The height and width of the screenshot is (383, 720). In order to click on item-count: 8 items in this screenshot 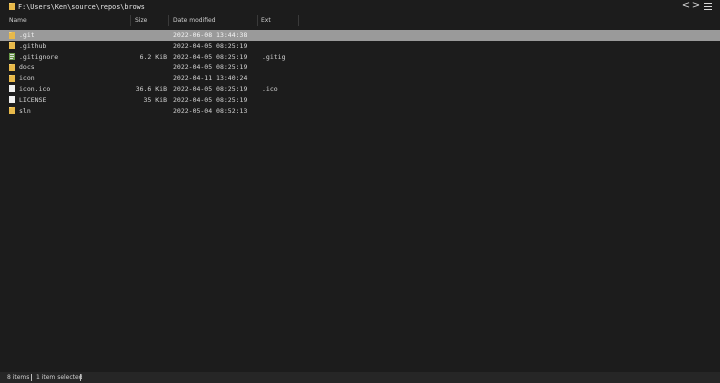, I will do `click(18, 377)`.